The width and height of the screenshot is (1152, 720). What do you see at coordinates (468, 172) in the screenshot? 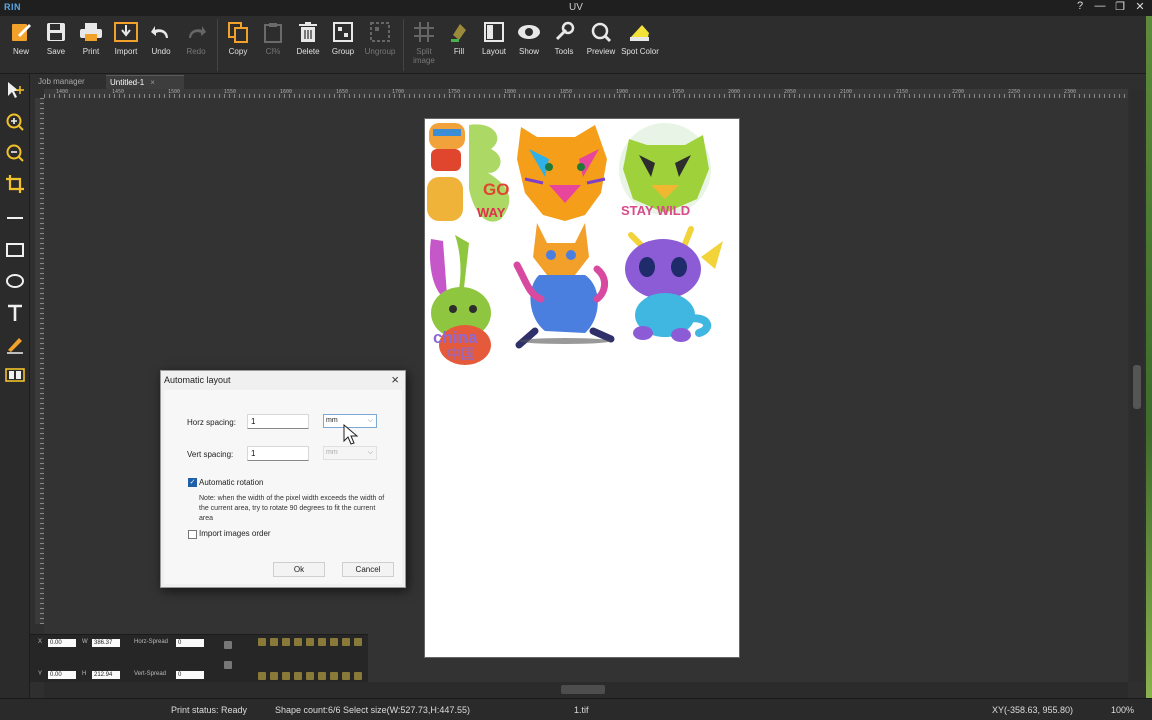
I see `burger-character-art: GO WAY` at bounding box center [468, 172].